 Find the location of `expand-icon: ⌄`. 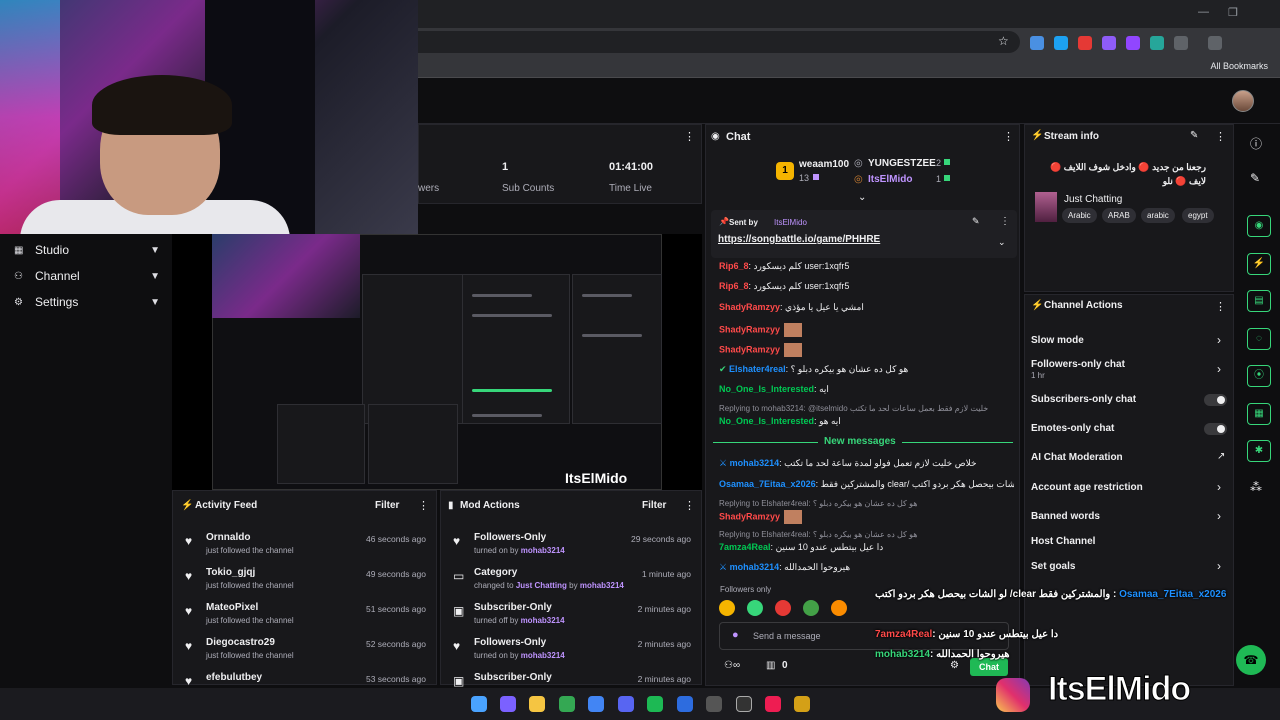

expand-icon: ⌄ is located at coordinates (862, 197).